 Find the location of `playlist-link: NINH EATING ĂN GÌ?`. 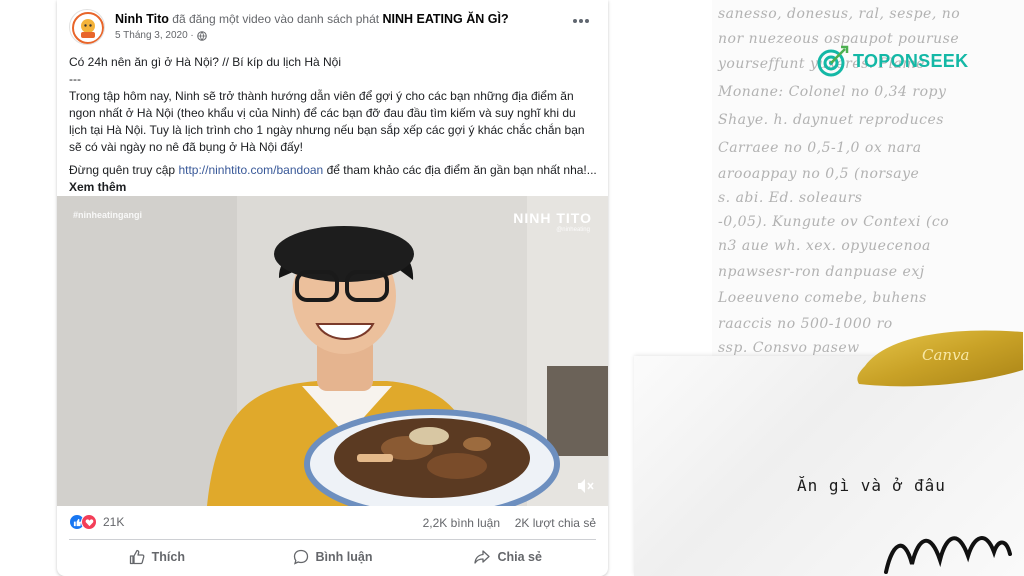

playlist-link: NINH EATING ĂN GÌ? is located at coordinates (445, 19).